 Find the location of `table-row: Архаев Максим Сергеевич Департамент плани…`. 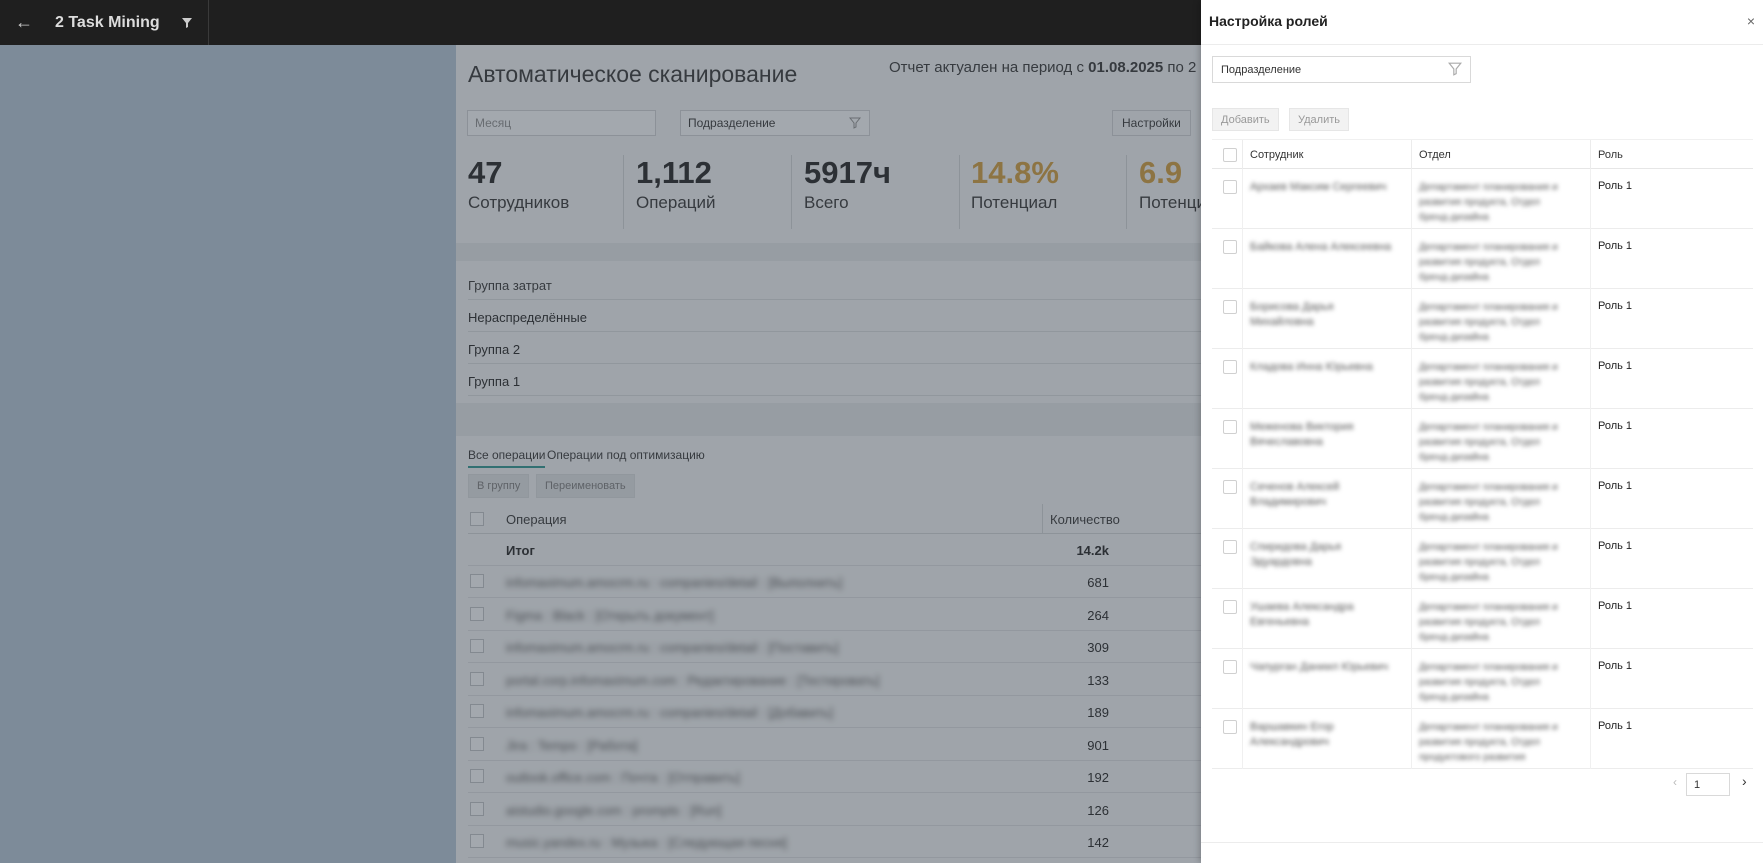

table-row: Архаев Максим Сергеевич Департамент плани… is located at coordinates (1482, 199).